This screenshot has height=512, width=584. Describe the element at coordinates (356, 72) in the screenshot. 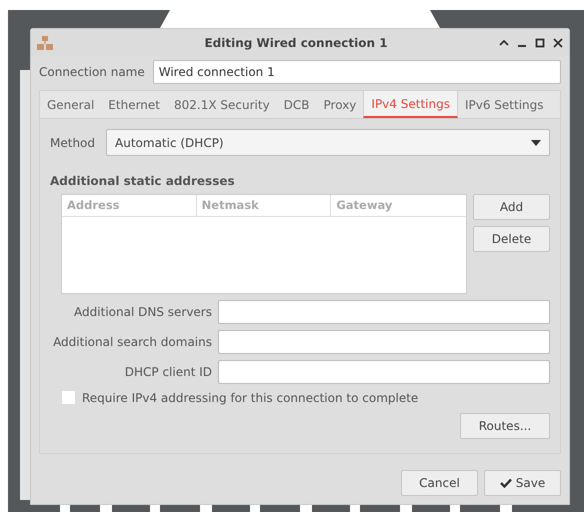

I see `connection-name-field: Wired connection 1` at that location.